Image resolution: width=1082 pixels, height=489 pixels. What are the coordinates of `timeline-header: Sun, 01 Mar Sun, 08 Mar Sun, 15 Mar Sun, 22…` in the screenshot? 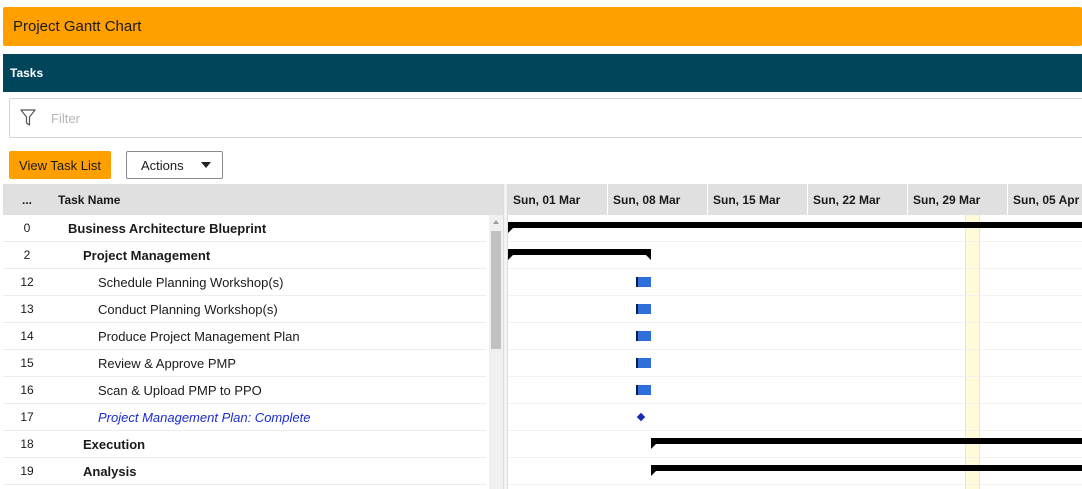 It's located at (795, 199).